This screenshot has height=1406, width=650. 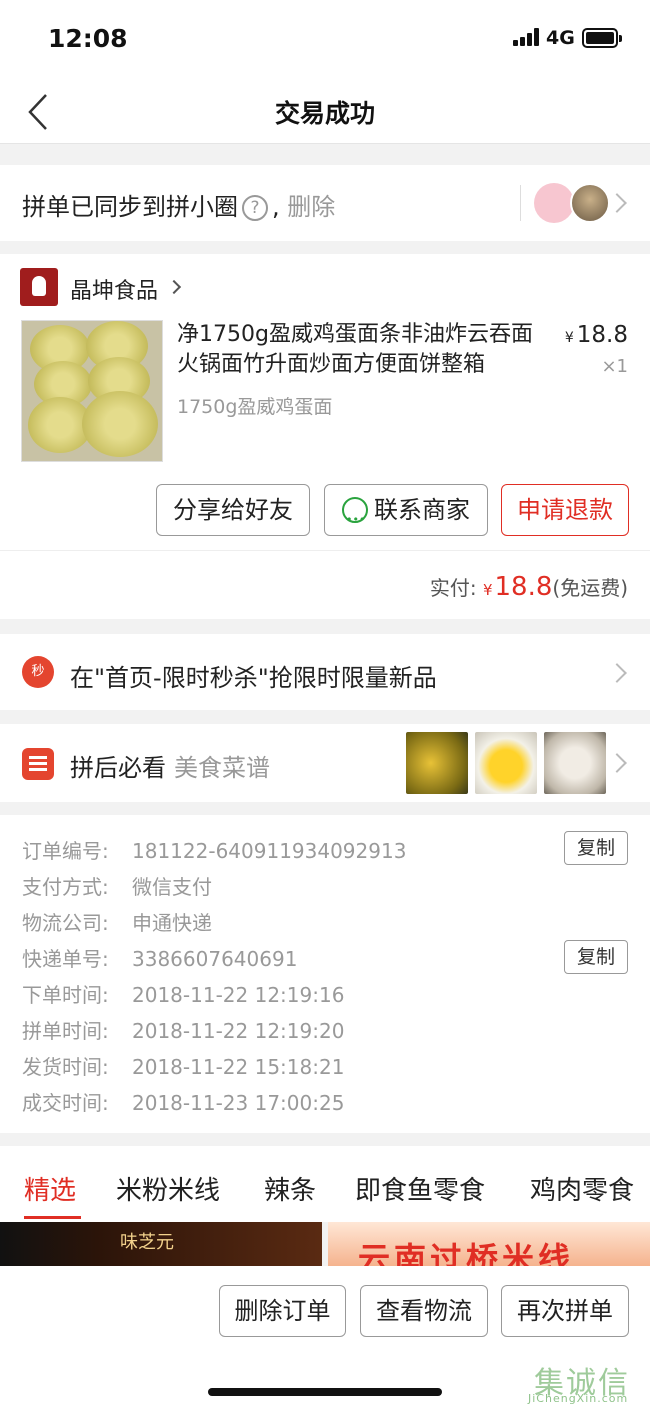 I want to click on view-logistics-button: 查看物流, so click(x=424, y=1311).